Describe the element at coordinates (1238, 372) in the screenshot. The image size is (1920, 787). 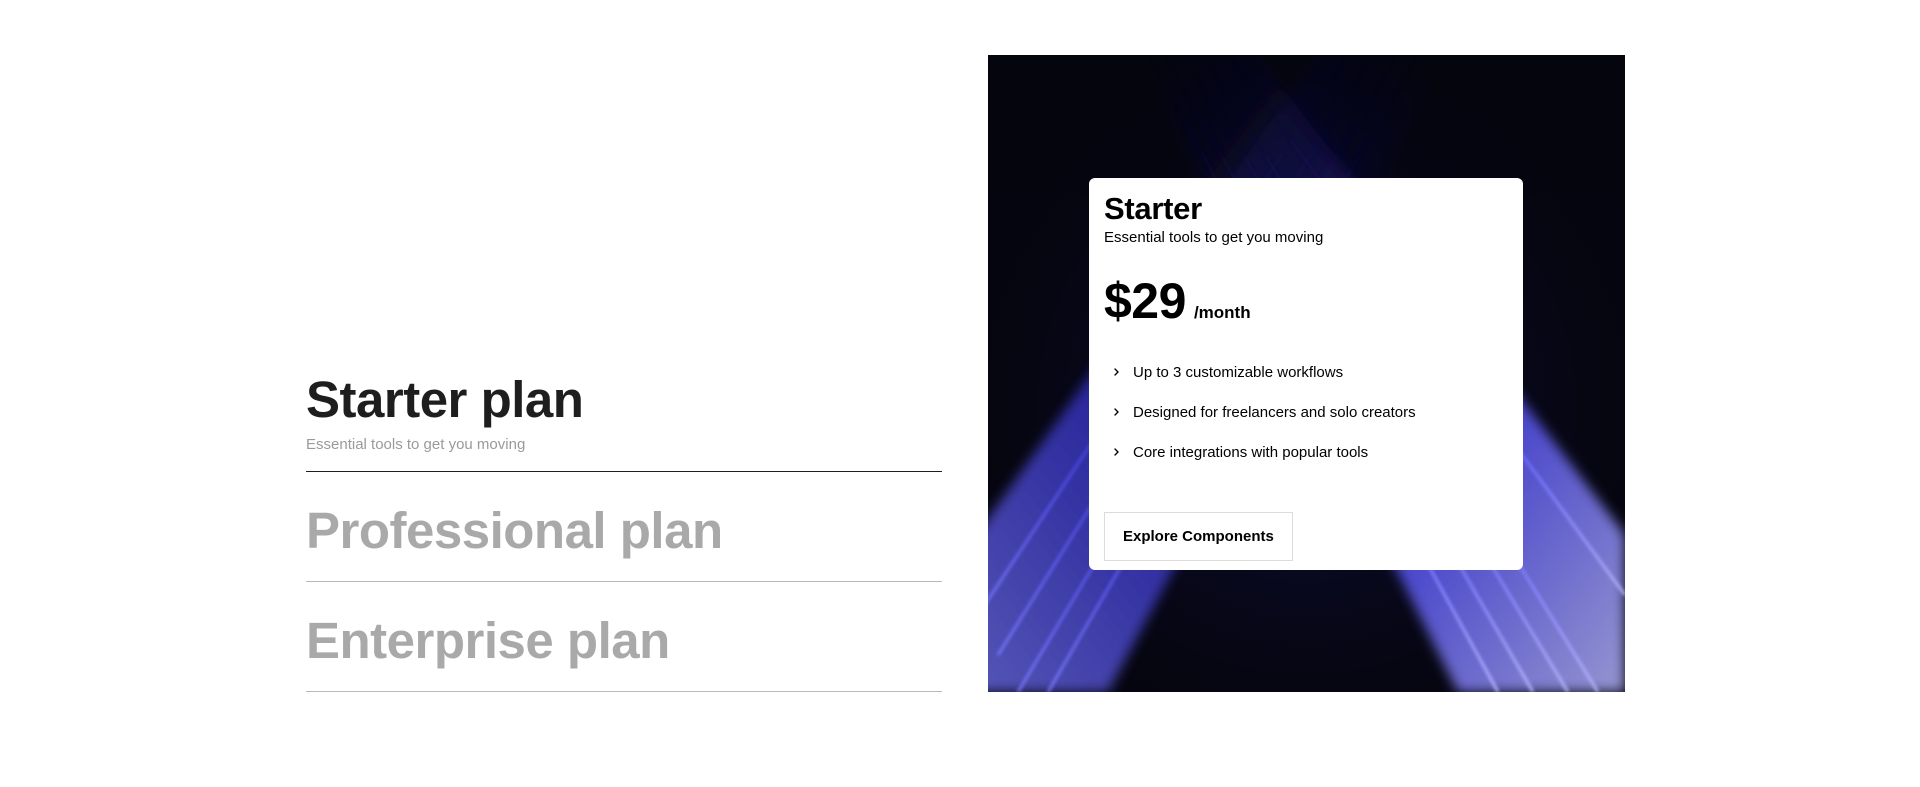
I see `feature-text: Up to 3 customizable workflows` at that location.